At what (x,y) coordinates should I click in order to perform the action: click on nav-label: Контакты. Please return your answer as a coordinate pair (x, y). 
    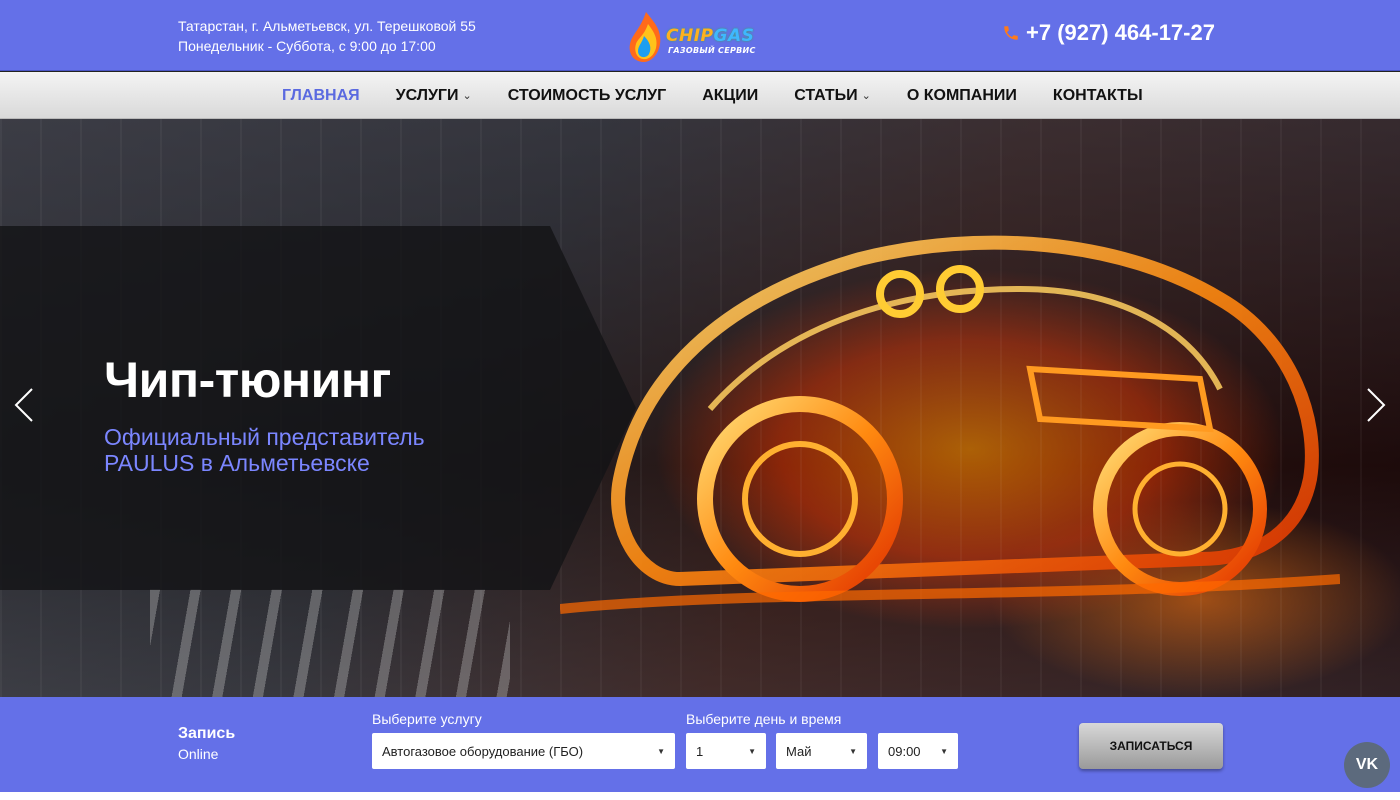
    Looking at the image, I should click on (1097, 95).